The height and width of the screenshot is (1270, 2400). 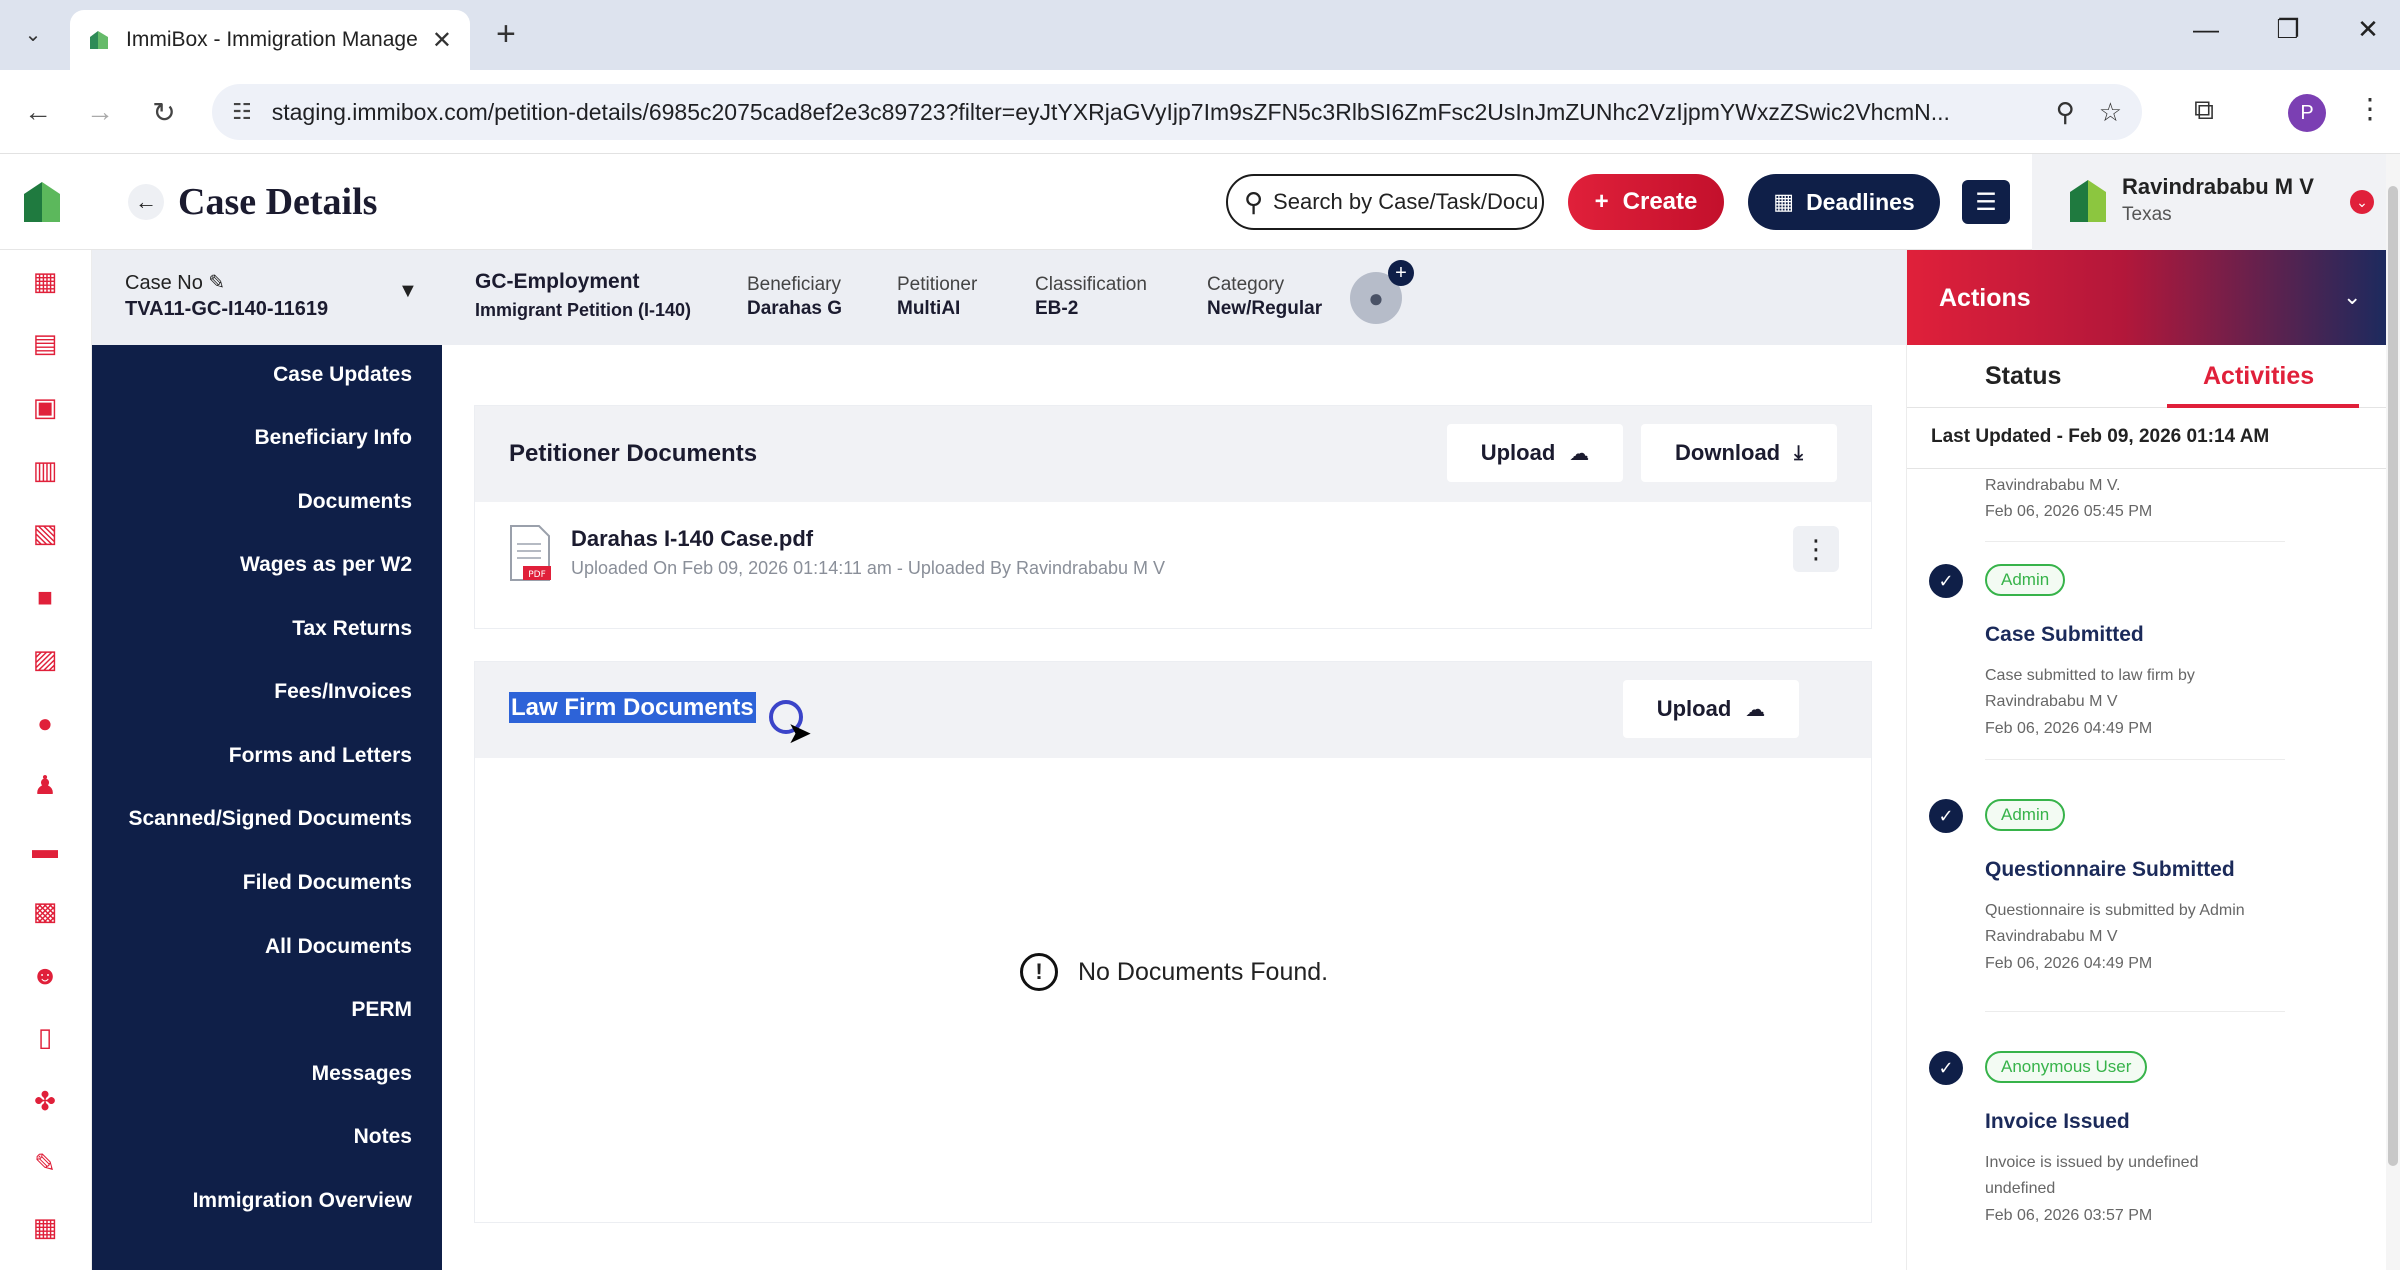 I want to click on folder-icon: ▬, so click(x=45, y=849).